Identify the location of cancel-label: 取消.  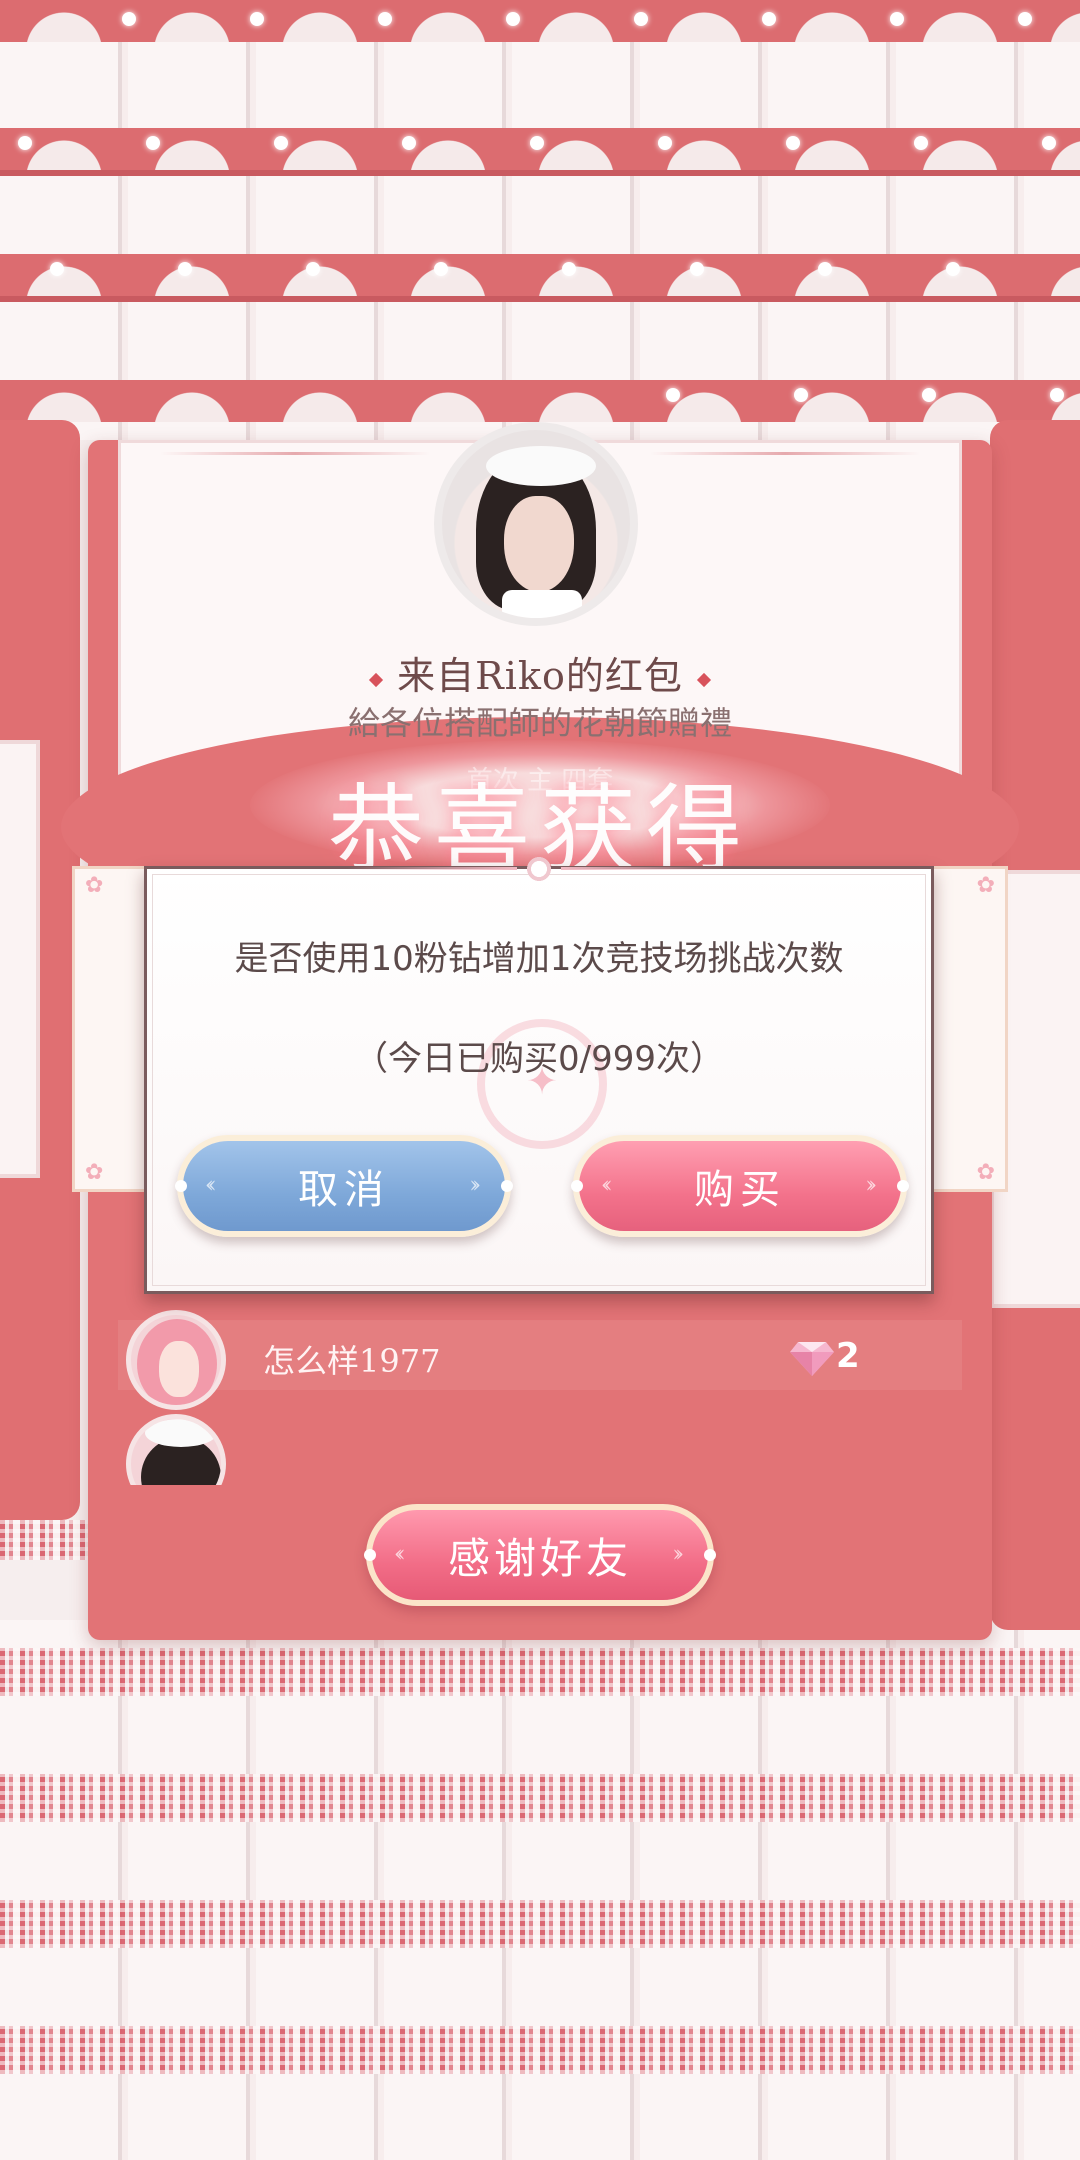
(344, 1190).